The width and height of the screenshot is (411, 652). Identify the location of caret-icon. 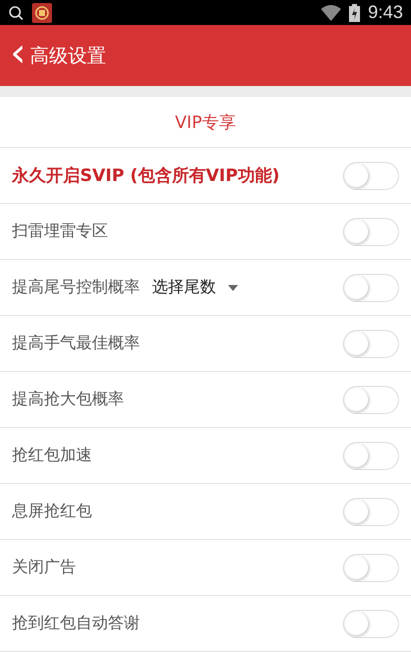
(233, 287).